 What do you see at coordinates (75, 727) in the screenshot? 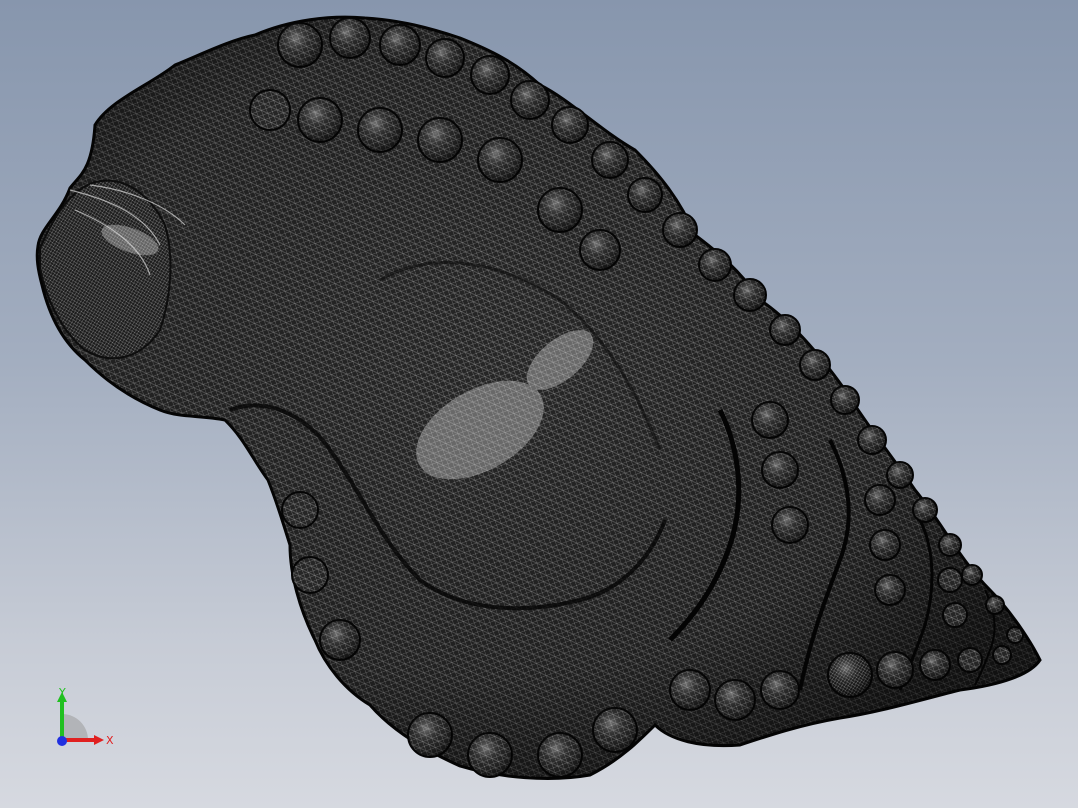
I see `triad-plane-shading` at bounding box center [75, 727].